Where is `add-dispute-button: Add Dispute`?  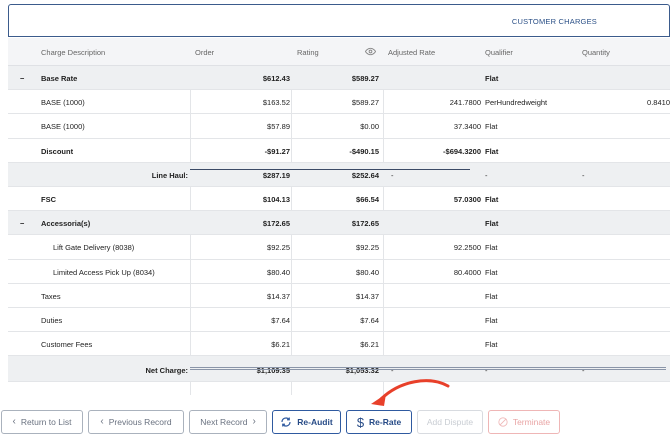
add-dispute-button: Add Dispute is located at coordinates (450, 422).